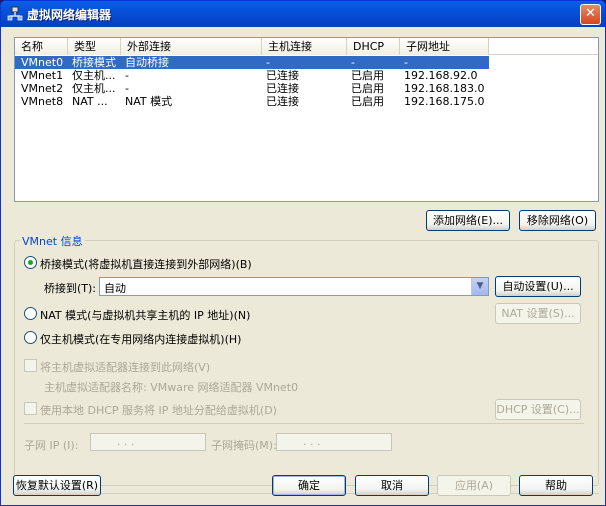 This screenshot has width=606, height=506. What do you see at coordinates (444, 88) in the screenshot?
I see `cell-subnet: 192.168.183.0` at bounding box center [444, 88].